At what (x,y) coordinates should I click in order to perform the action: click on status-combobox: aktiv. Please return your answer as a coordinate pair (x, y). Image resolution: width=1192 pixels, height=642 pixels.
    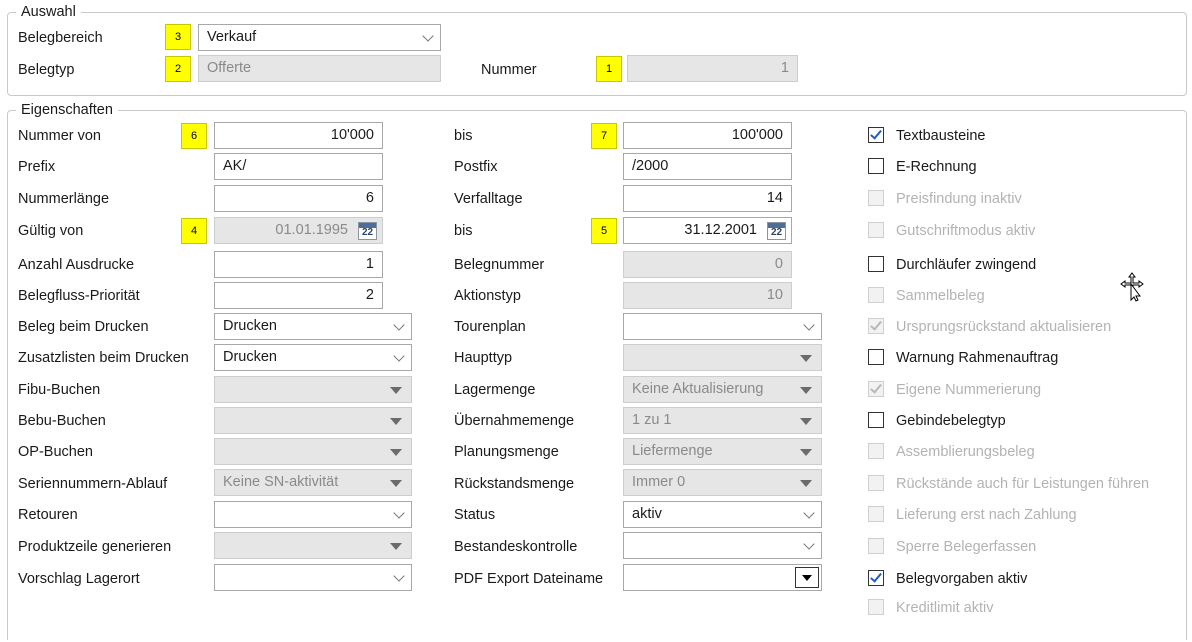
    Looking at the image, I should click on (722, 514).